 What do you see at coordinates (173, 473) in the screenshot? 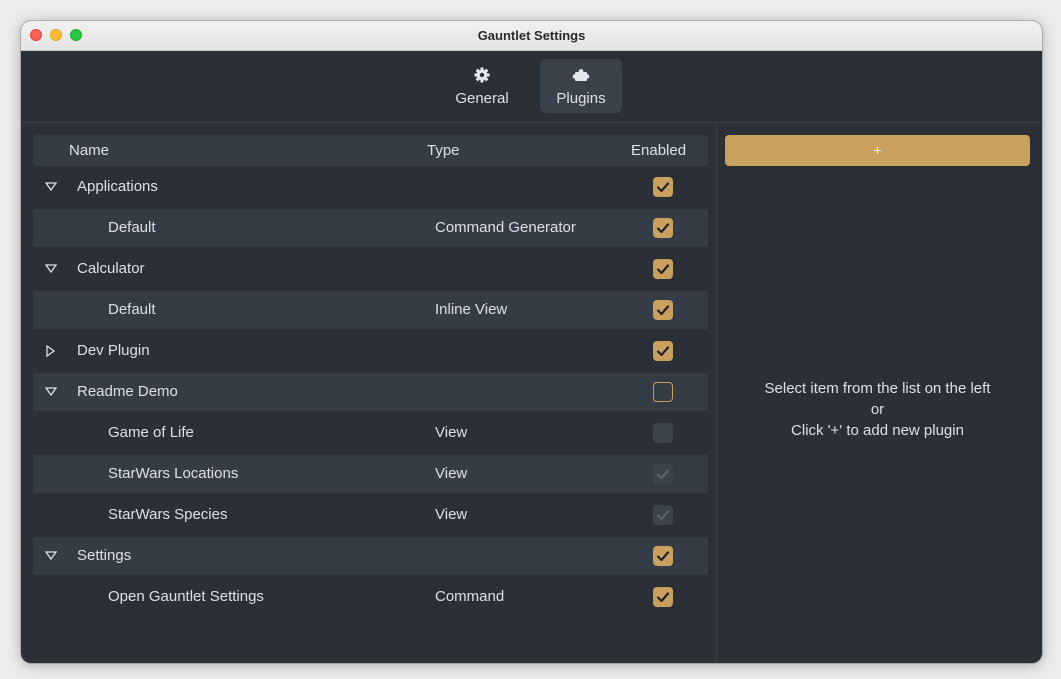
I see `row-name: StarWars Locations` at bounding box center [173, 473].